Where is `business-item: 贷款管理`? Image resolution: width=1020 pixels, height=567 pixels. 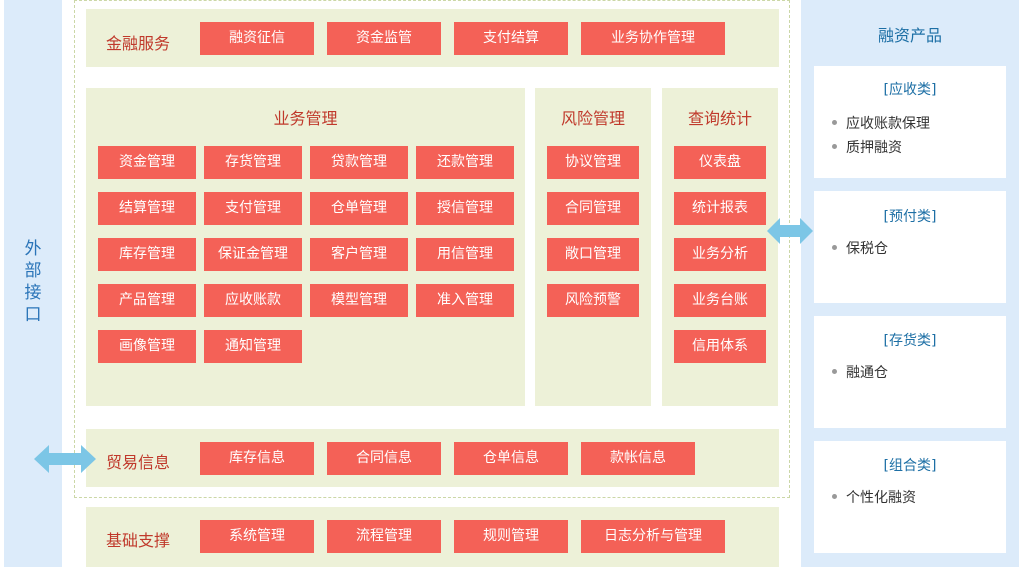 business-item: 贷款管理 is located at coordinates (359, 162).